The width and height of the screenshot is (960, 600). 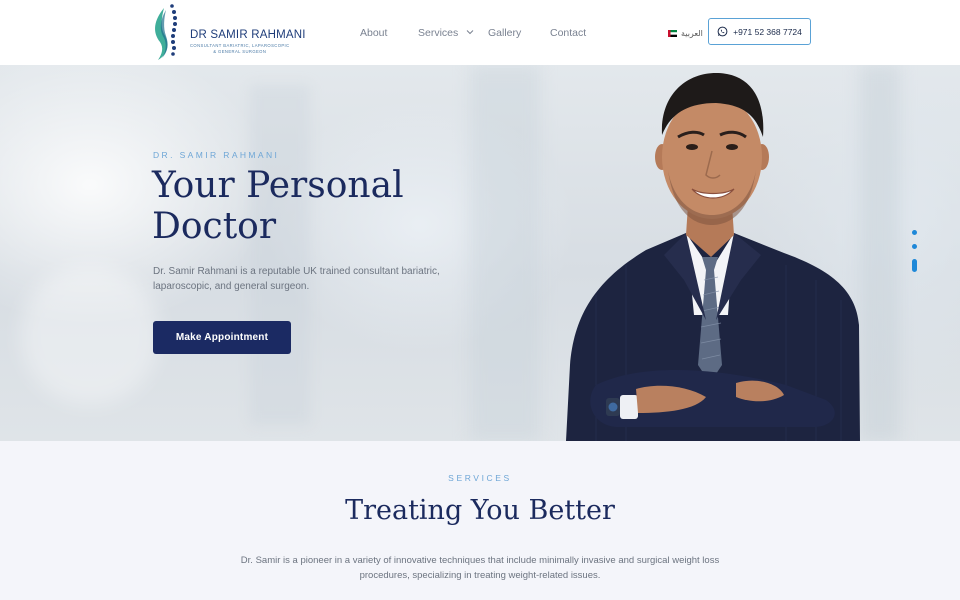 What do you see at coordinates (692, 33) in the screenshot?
I see `language-label: العربية` at bounding box center [692, 33].